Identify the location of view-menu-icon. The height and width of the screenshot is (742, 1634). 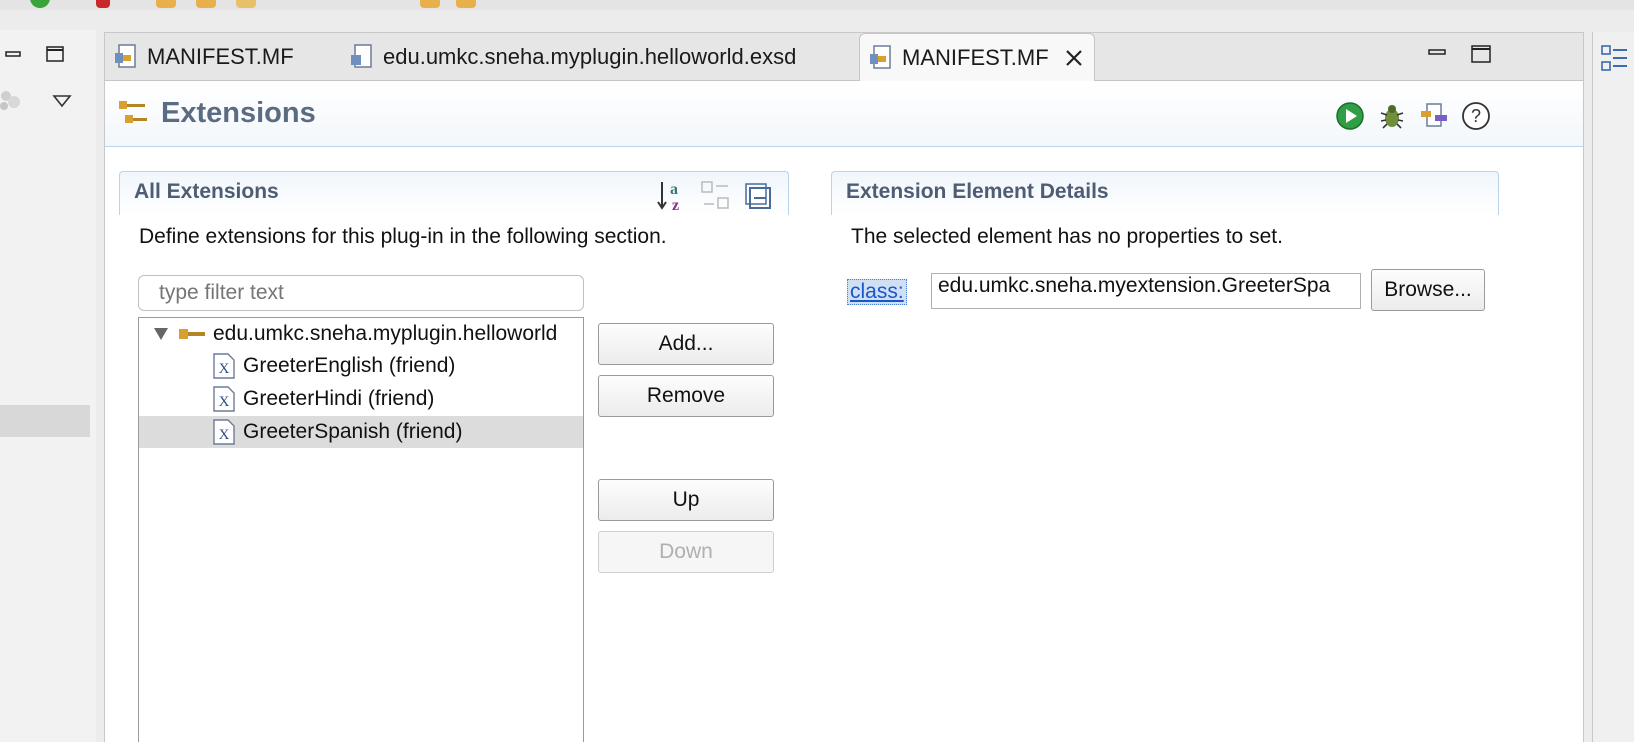
(62, 101).